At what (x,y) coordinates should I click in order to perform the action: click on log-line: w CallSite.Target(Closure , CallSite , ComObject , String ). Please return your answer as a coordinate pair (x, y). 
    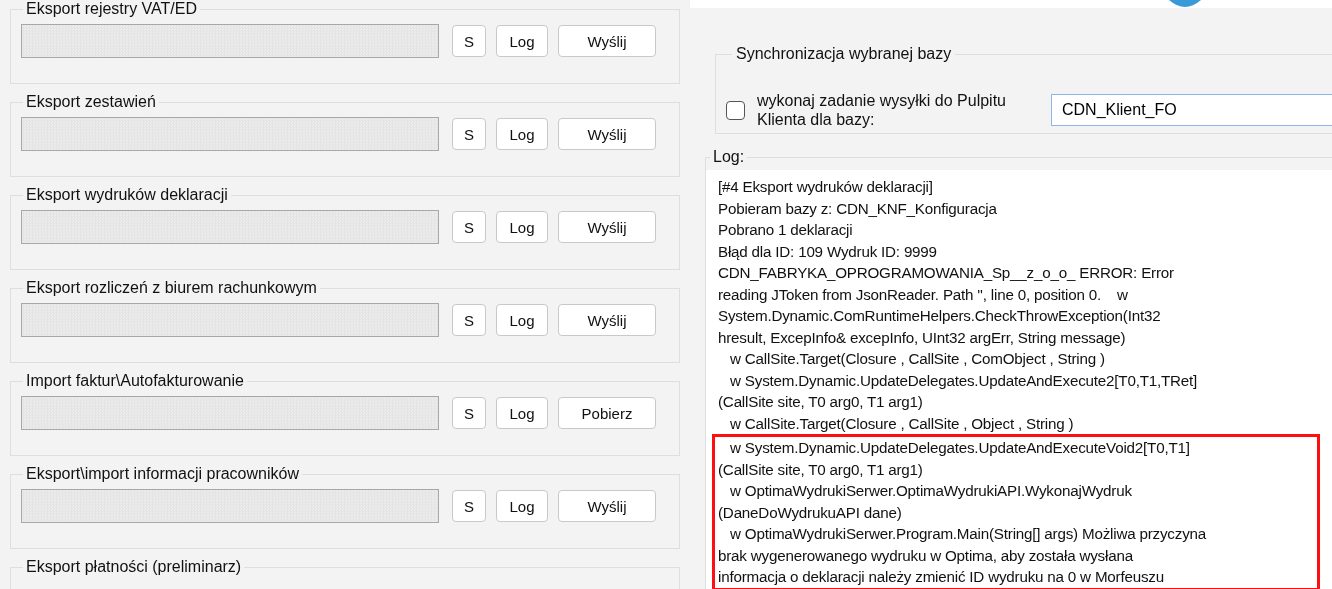
    Looking at the image, I should click on (917, 359).